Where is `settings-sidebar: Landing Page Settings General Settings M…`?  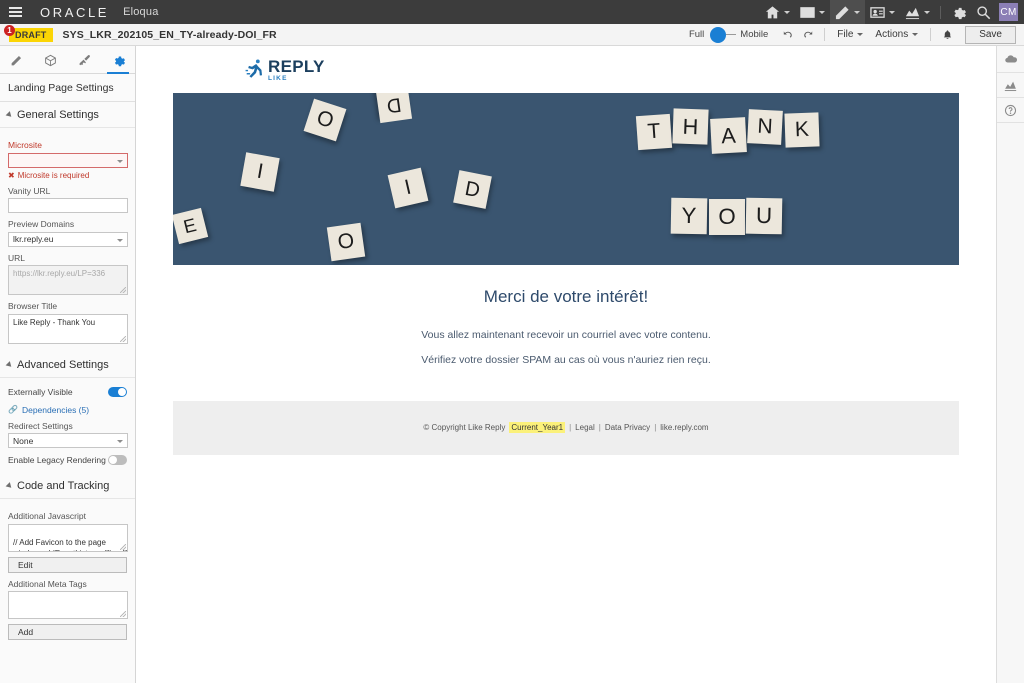 settings-sidebar: Landing Page Settings General Settings M… is located at coordinates (68, 364).